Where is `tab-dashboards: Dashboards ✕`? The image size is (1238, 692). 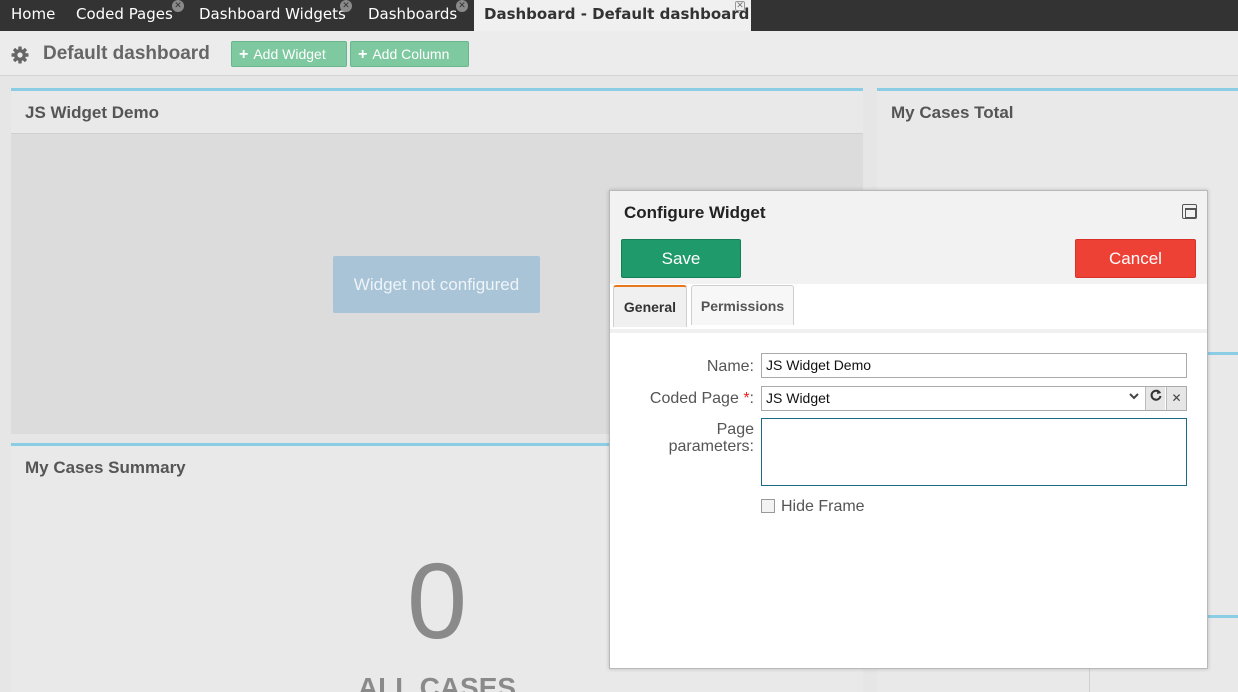
tab-dashboards: Dashboards ✕ is located at coordinates (418, 15).